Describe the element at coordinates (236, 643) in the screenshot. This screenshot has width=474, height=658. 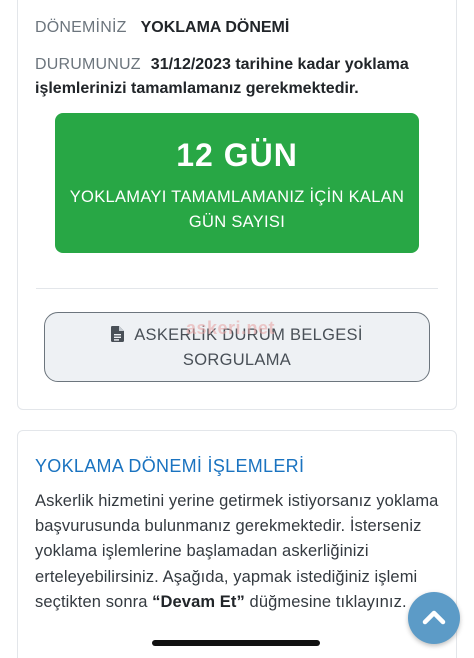
I see `home-indicator` at that location.